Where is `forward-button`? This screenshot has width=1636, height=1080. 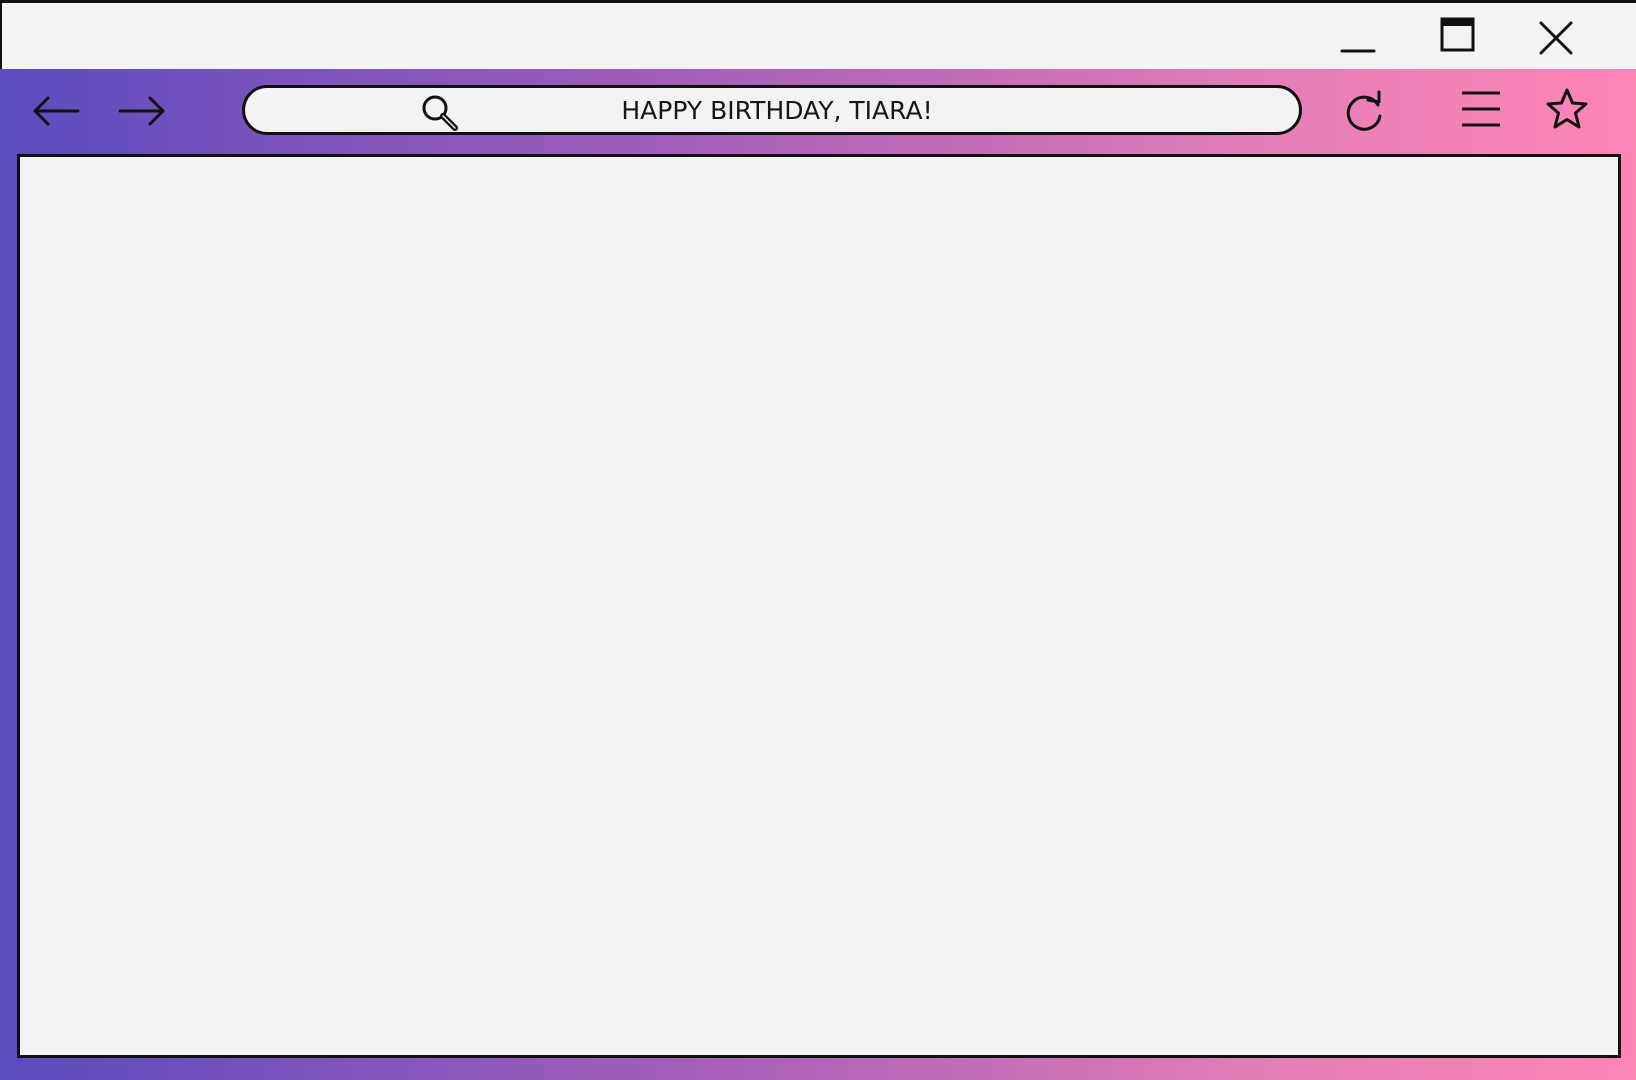 forward-button is located at coordinates (142, 111).